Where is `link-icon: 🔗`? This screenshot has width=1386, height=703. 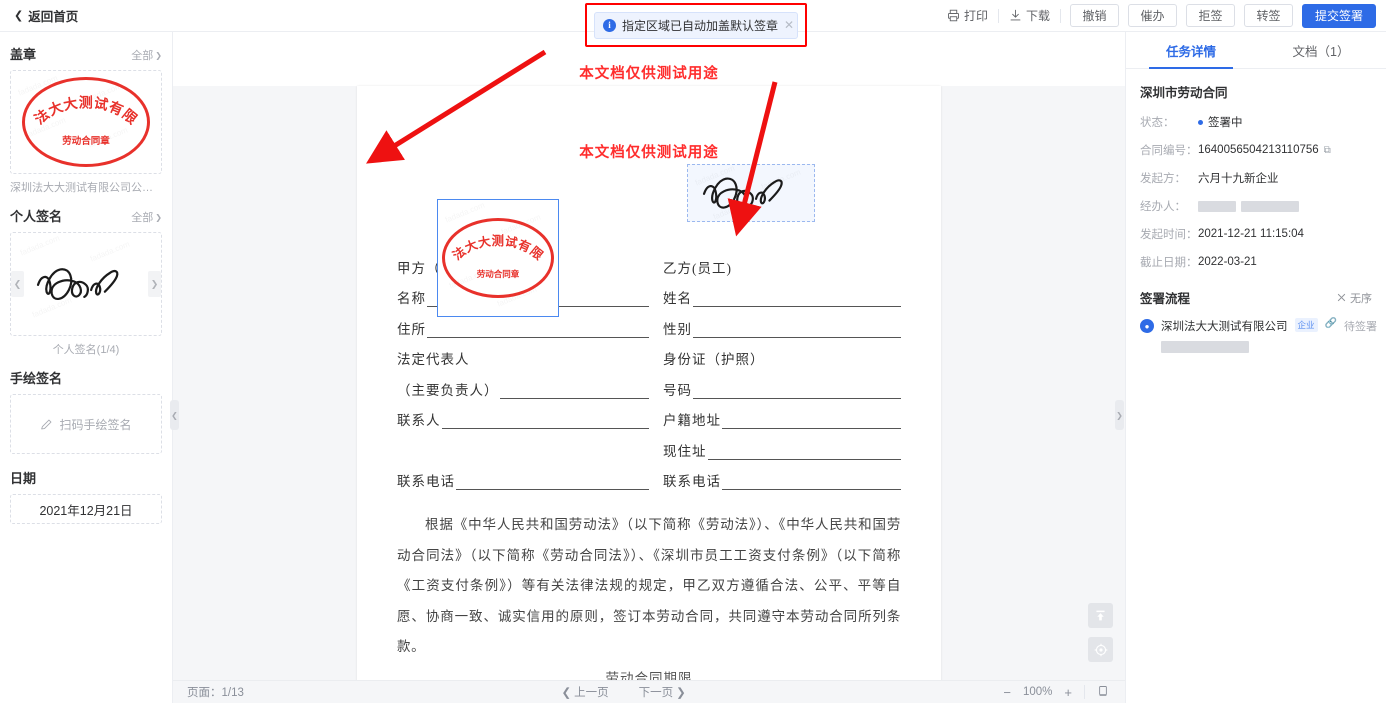
link-icon: 🔗 is located at coordinates (1331, 323).